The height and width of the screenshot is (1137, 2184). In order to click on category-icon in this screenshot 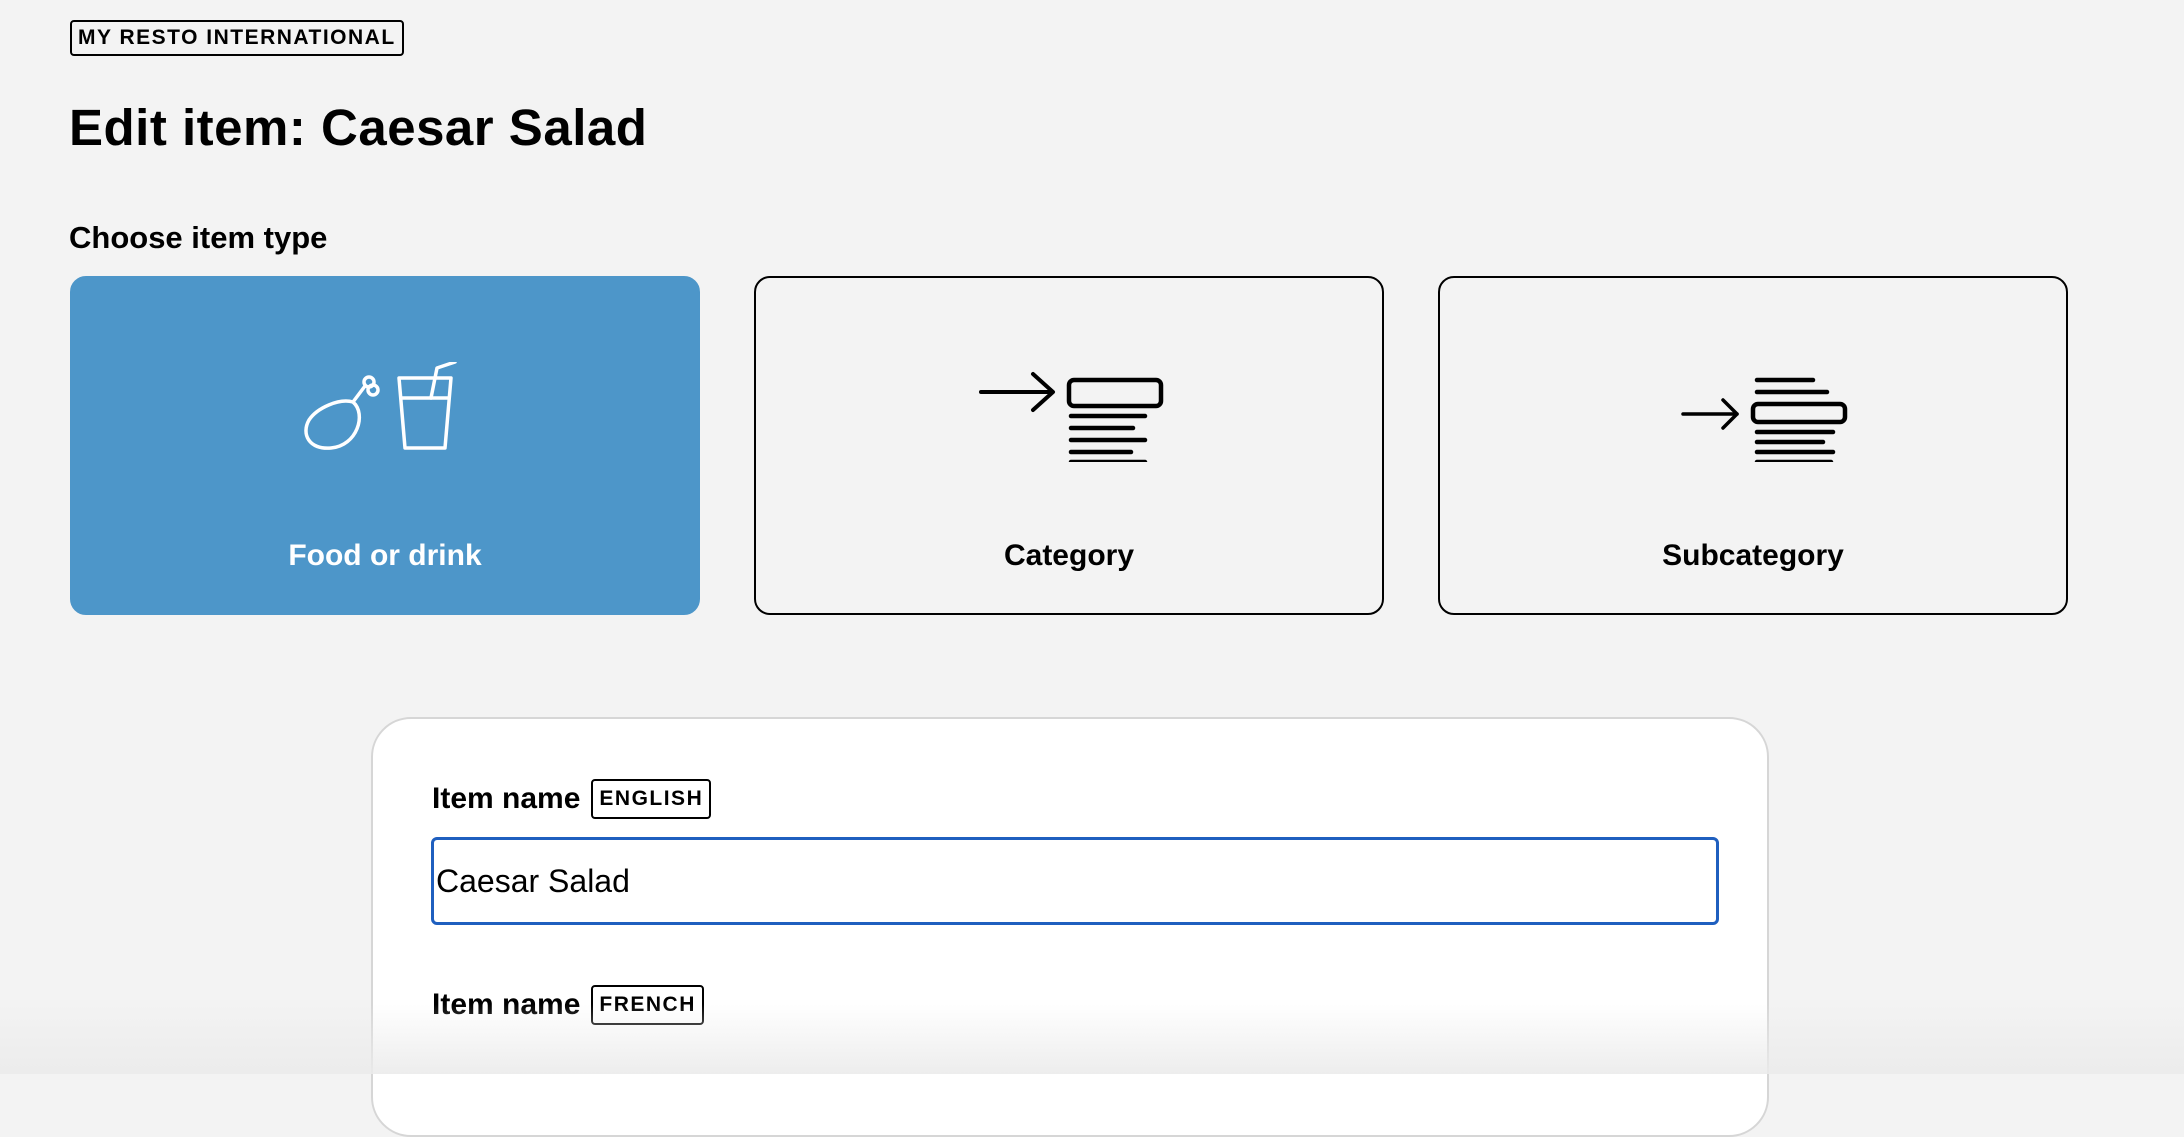, I will do `click(1069, 412)`.